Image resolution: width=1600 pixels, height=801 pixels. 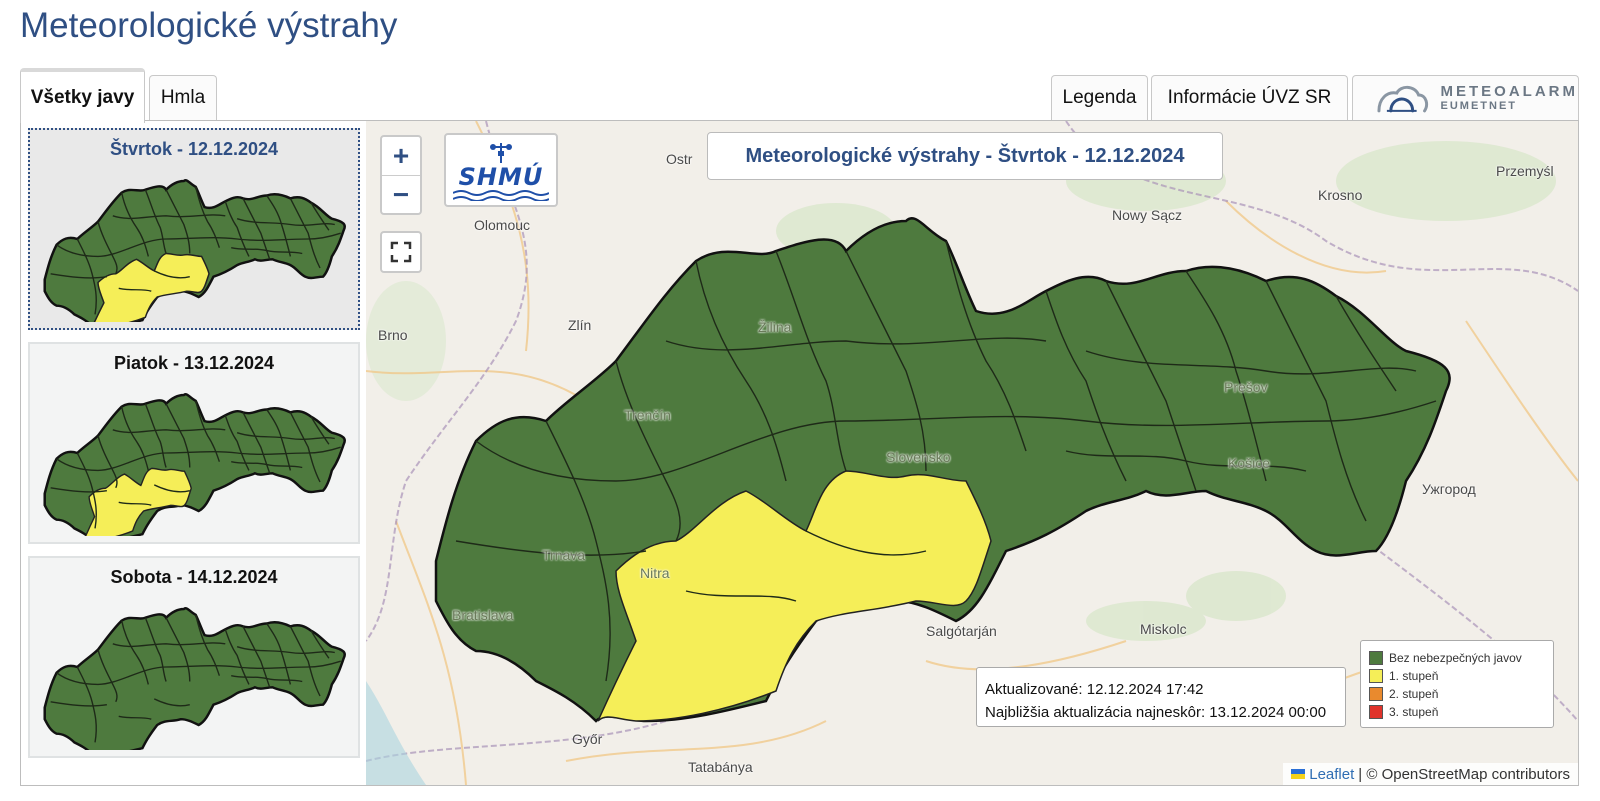 I want to click on place-label: Bratislava, so click(x=483, y=615).